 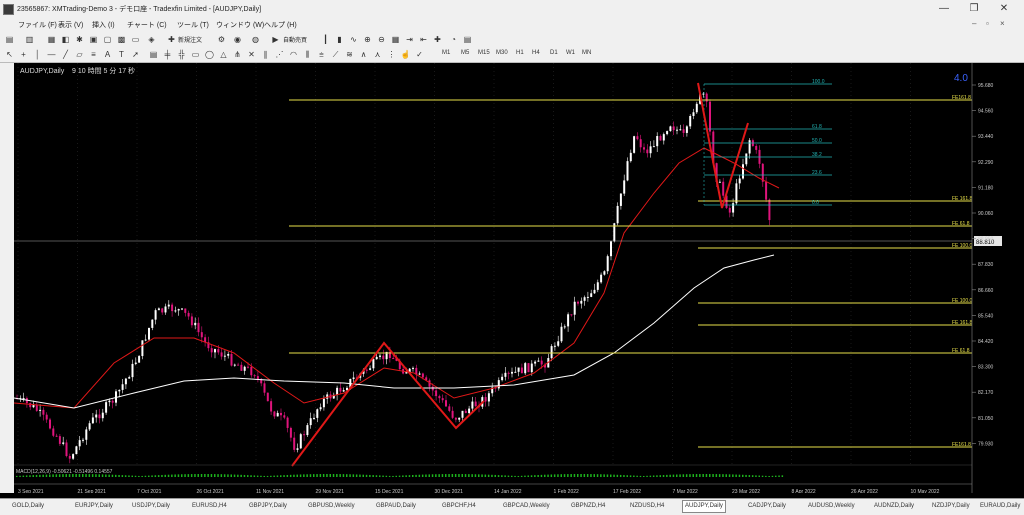 I want to click on tab-usdjpy-daily: USDJPY,Daily, so click(x=151, y=506).